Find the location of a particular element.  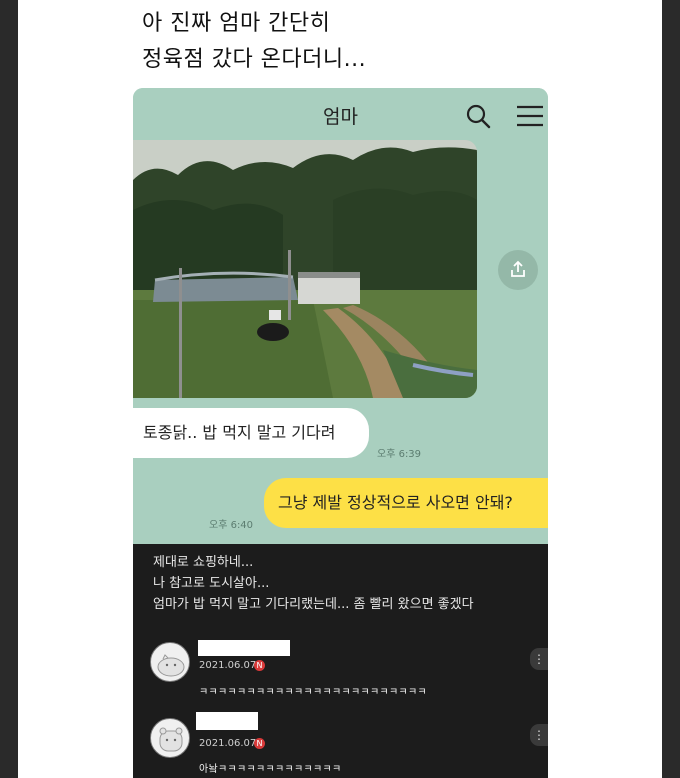

menu-icon is located at coordinates (530, 116).